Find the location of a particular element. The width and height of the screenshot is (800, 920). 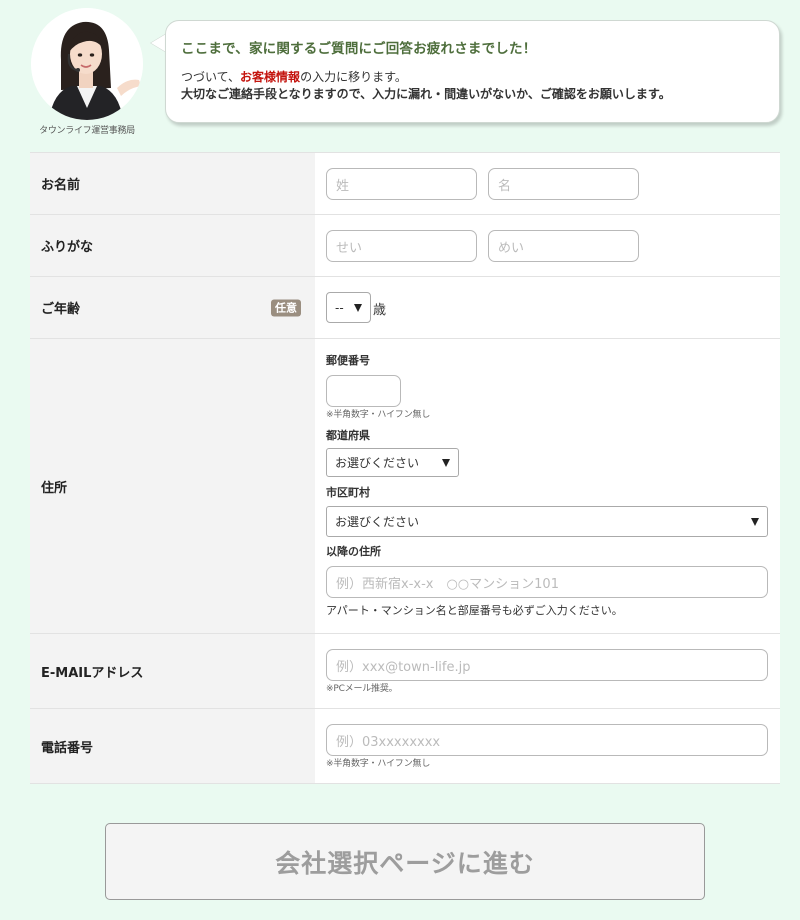

prefecture-select: お選びください is located at coordinates (392, 462).